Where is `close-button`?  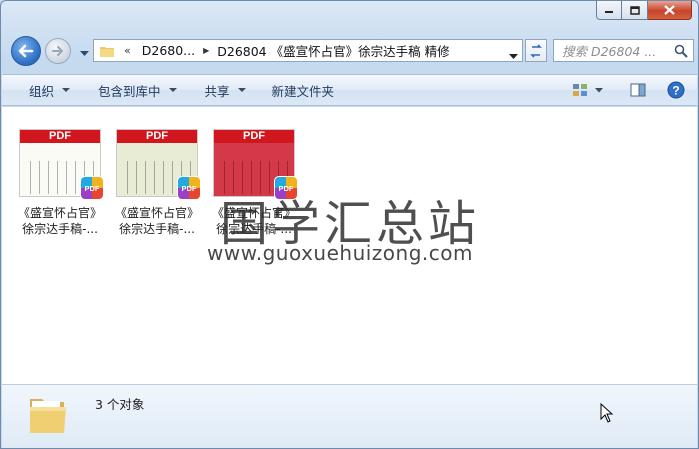 close-button is located at coordinates (670, 10).